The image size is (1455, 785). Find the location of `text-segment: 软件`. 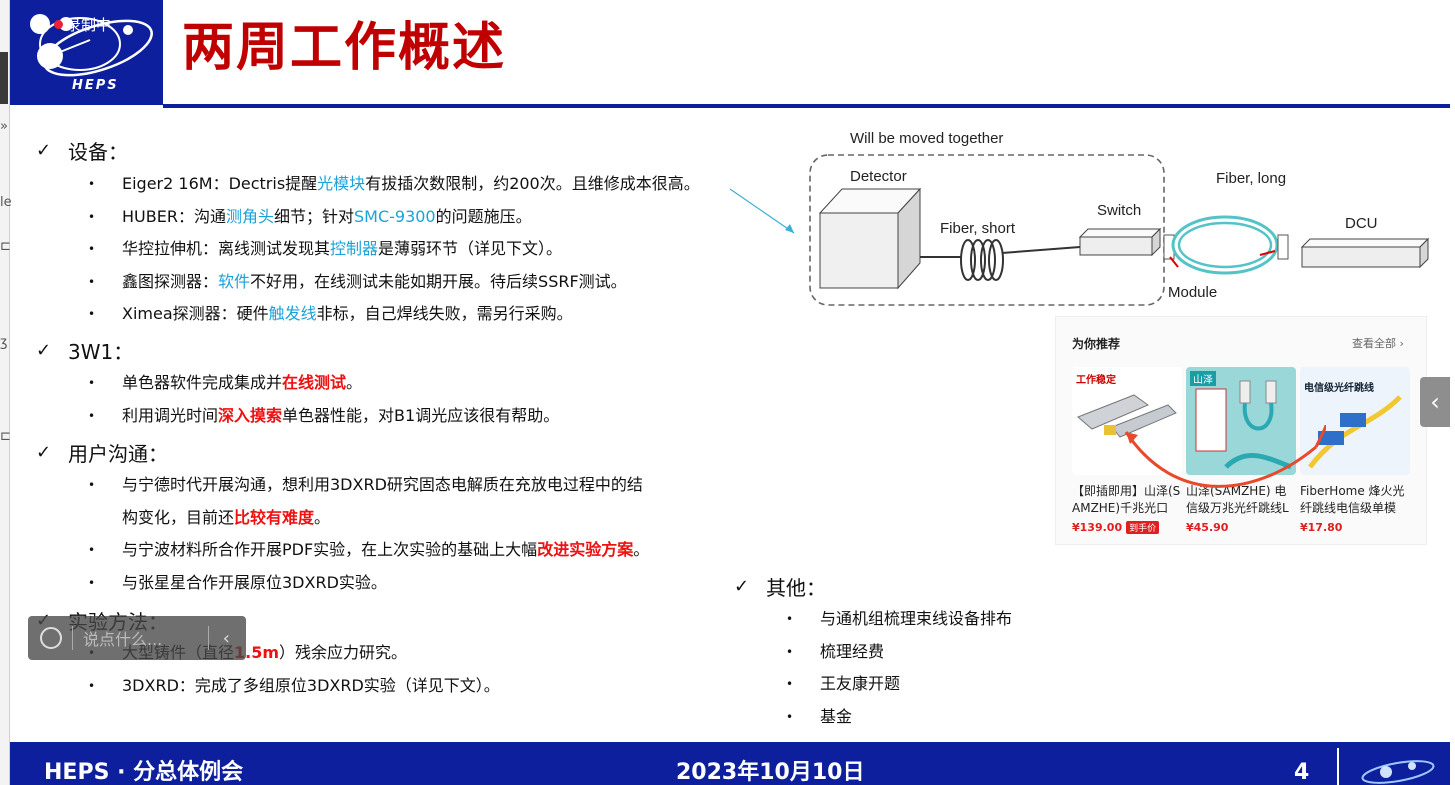

text-segment: 软件 is located at coordinates (234, 281).